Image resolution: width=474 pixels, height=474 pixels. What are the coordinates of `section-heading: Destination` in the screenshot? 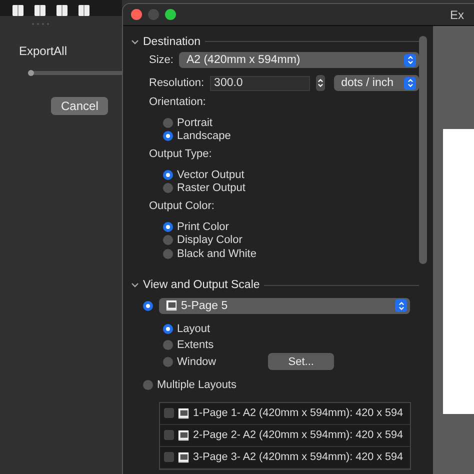 It's located at (172, 42).